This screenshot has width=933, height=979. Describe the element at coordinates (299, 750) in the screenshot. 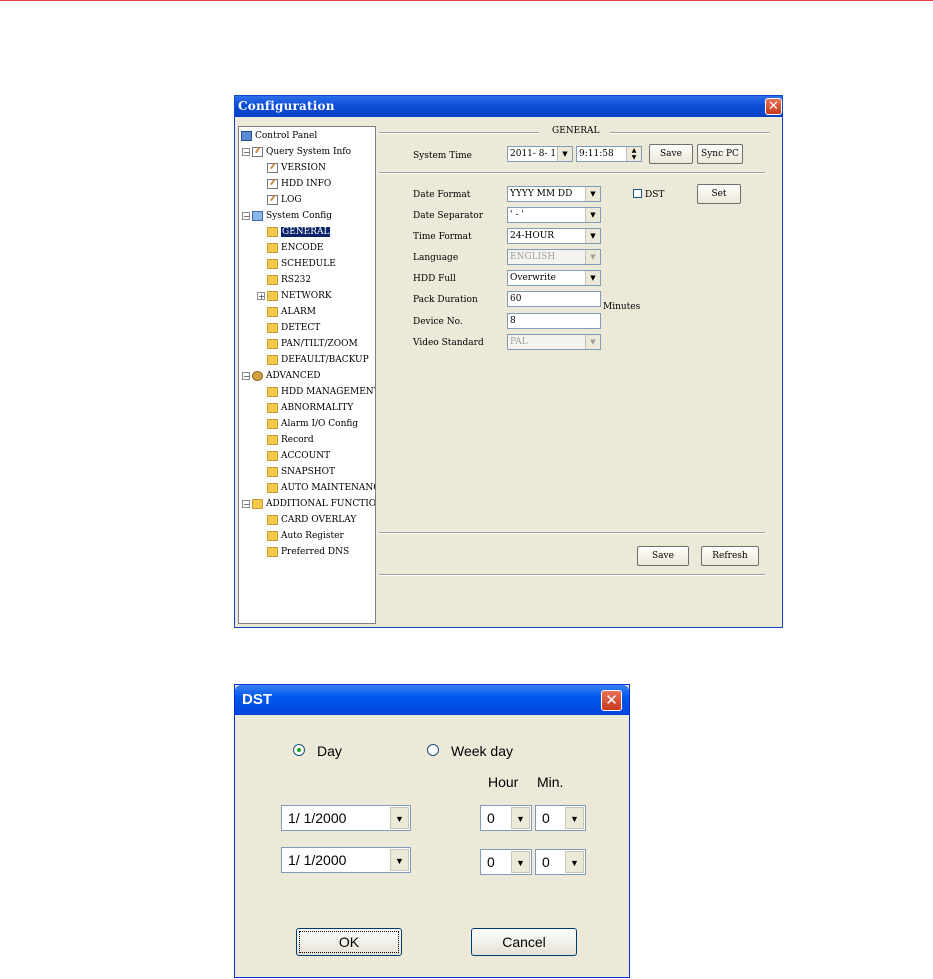

I see `day-radio` at that location.